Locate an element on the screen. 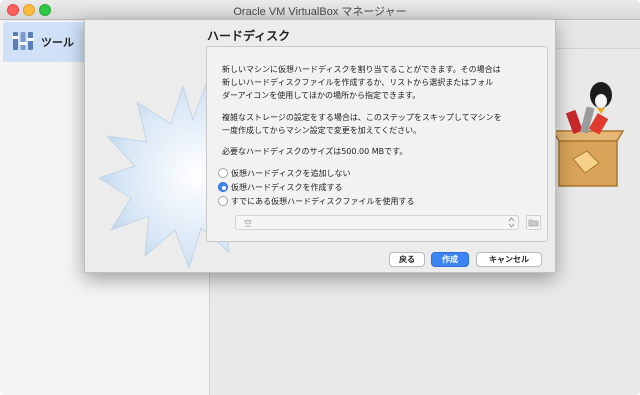 This screenshot has height=395, width=640. title-bar: Oracle VM VirtualBox マネージャー is located at coordinates (320, 10).